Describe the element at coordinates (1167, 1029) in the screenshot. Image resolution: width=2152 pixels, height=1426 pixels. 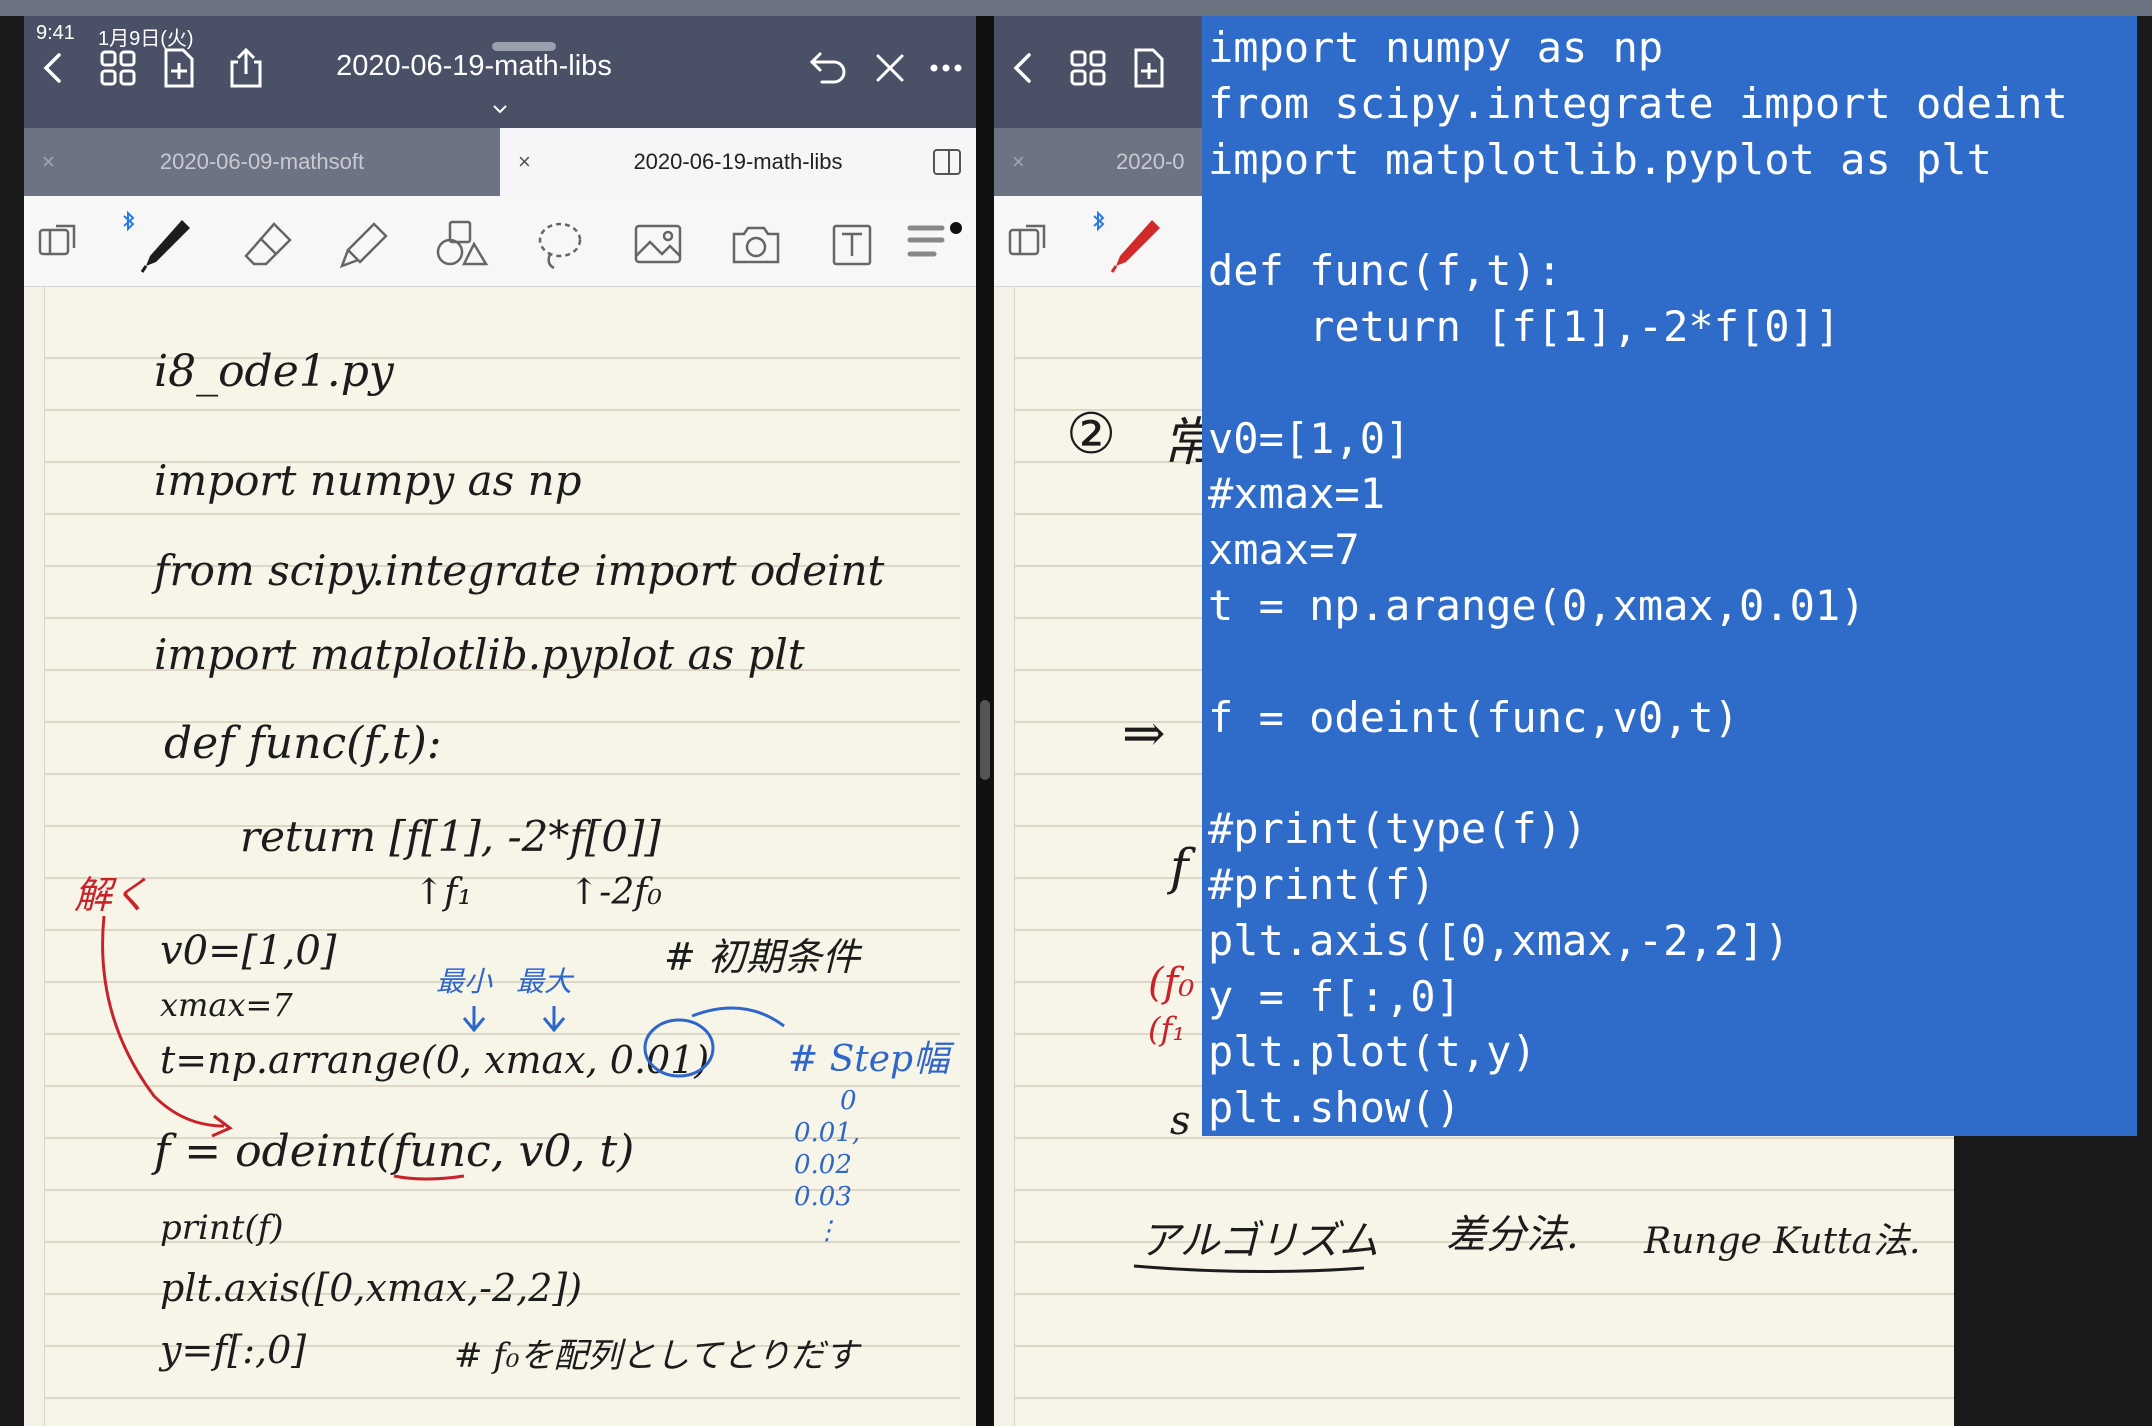
I see `note-fragment-red: (f₁` at that location.